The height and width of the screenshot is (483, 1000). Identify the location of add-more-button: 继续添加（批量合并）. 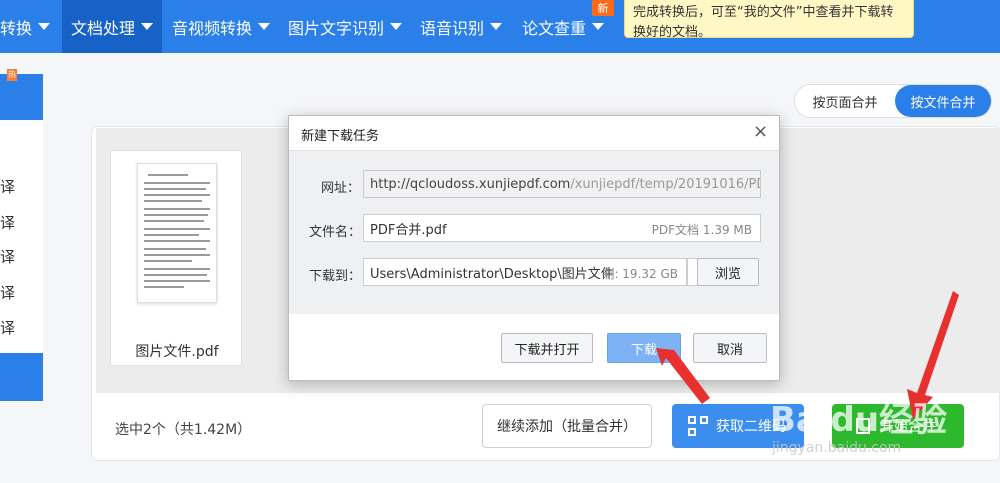
(567, 426).